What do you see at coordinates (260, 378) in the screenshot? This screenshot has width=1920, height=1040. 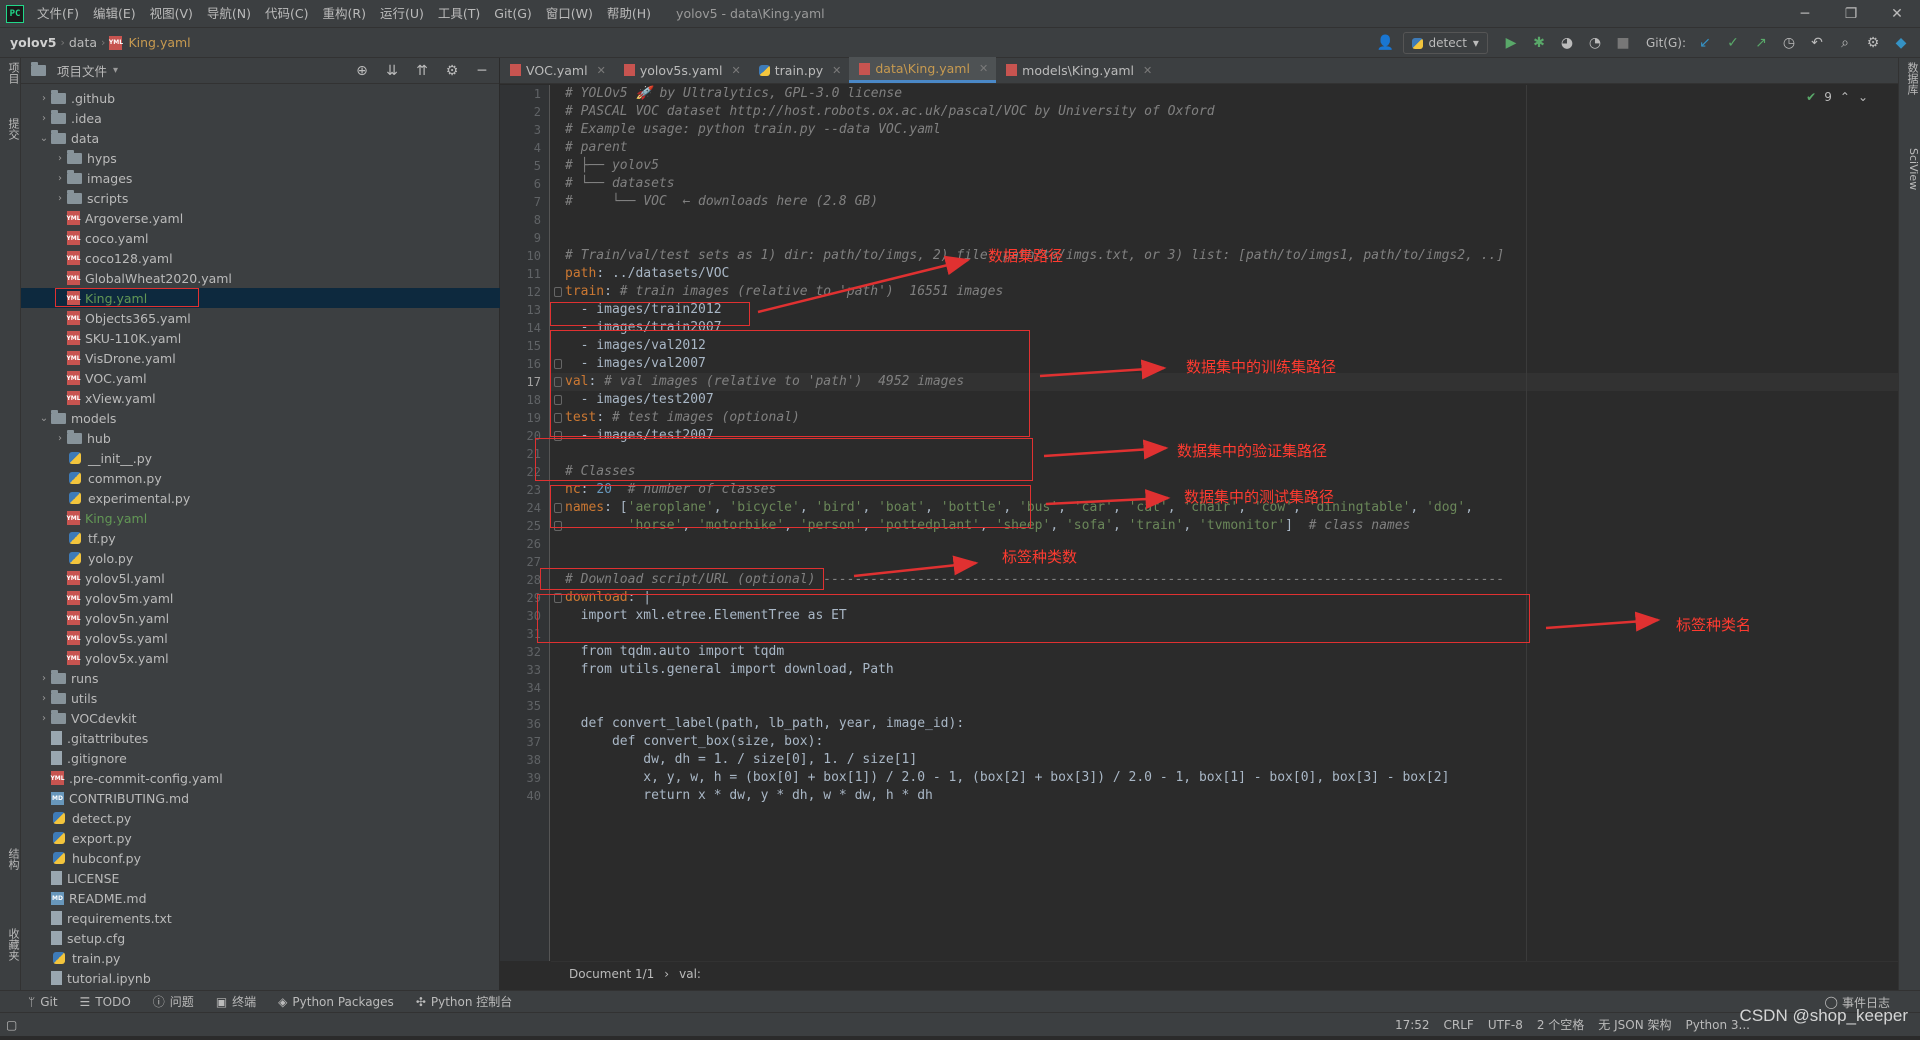 I see `tree-item: YML VOC.yaml` at bounding box center [260, 378].